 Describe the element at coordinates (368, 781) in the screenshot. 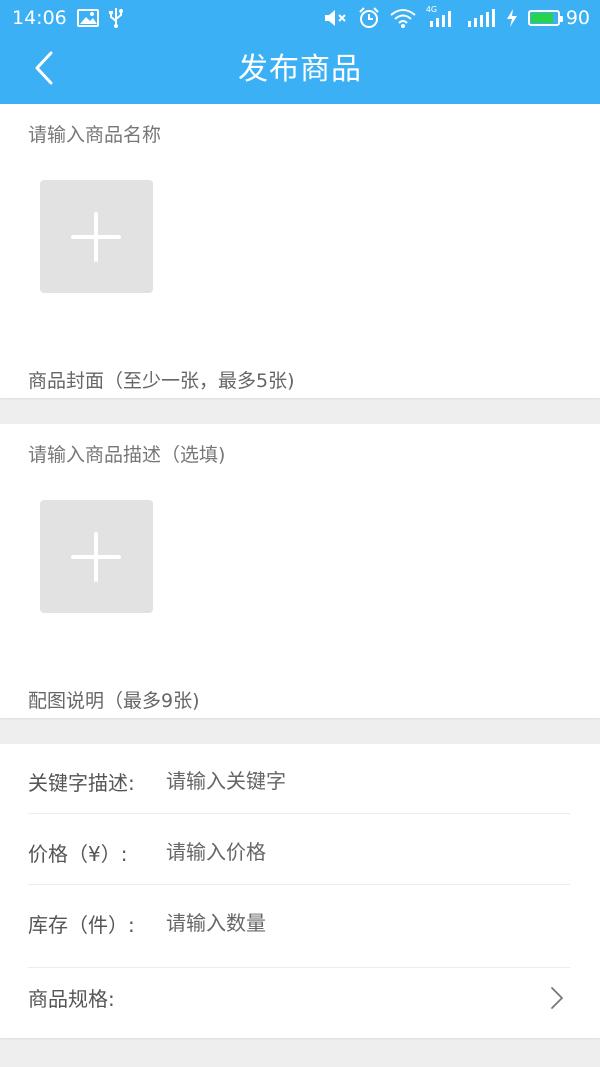

I see `keyword-input` at that location.